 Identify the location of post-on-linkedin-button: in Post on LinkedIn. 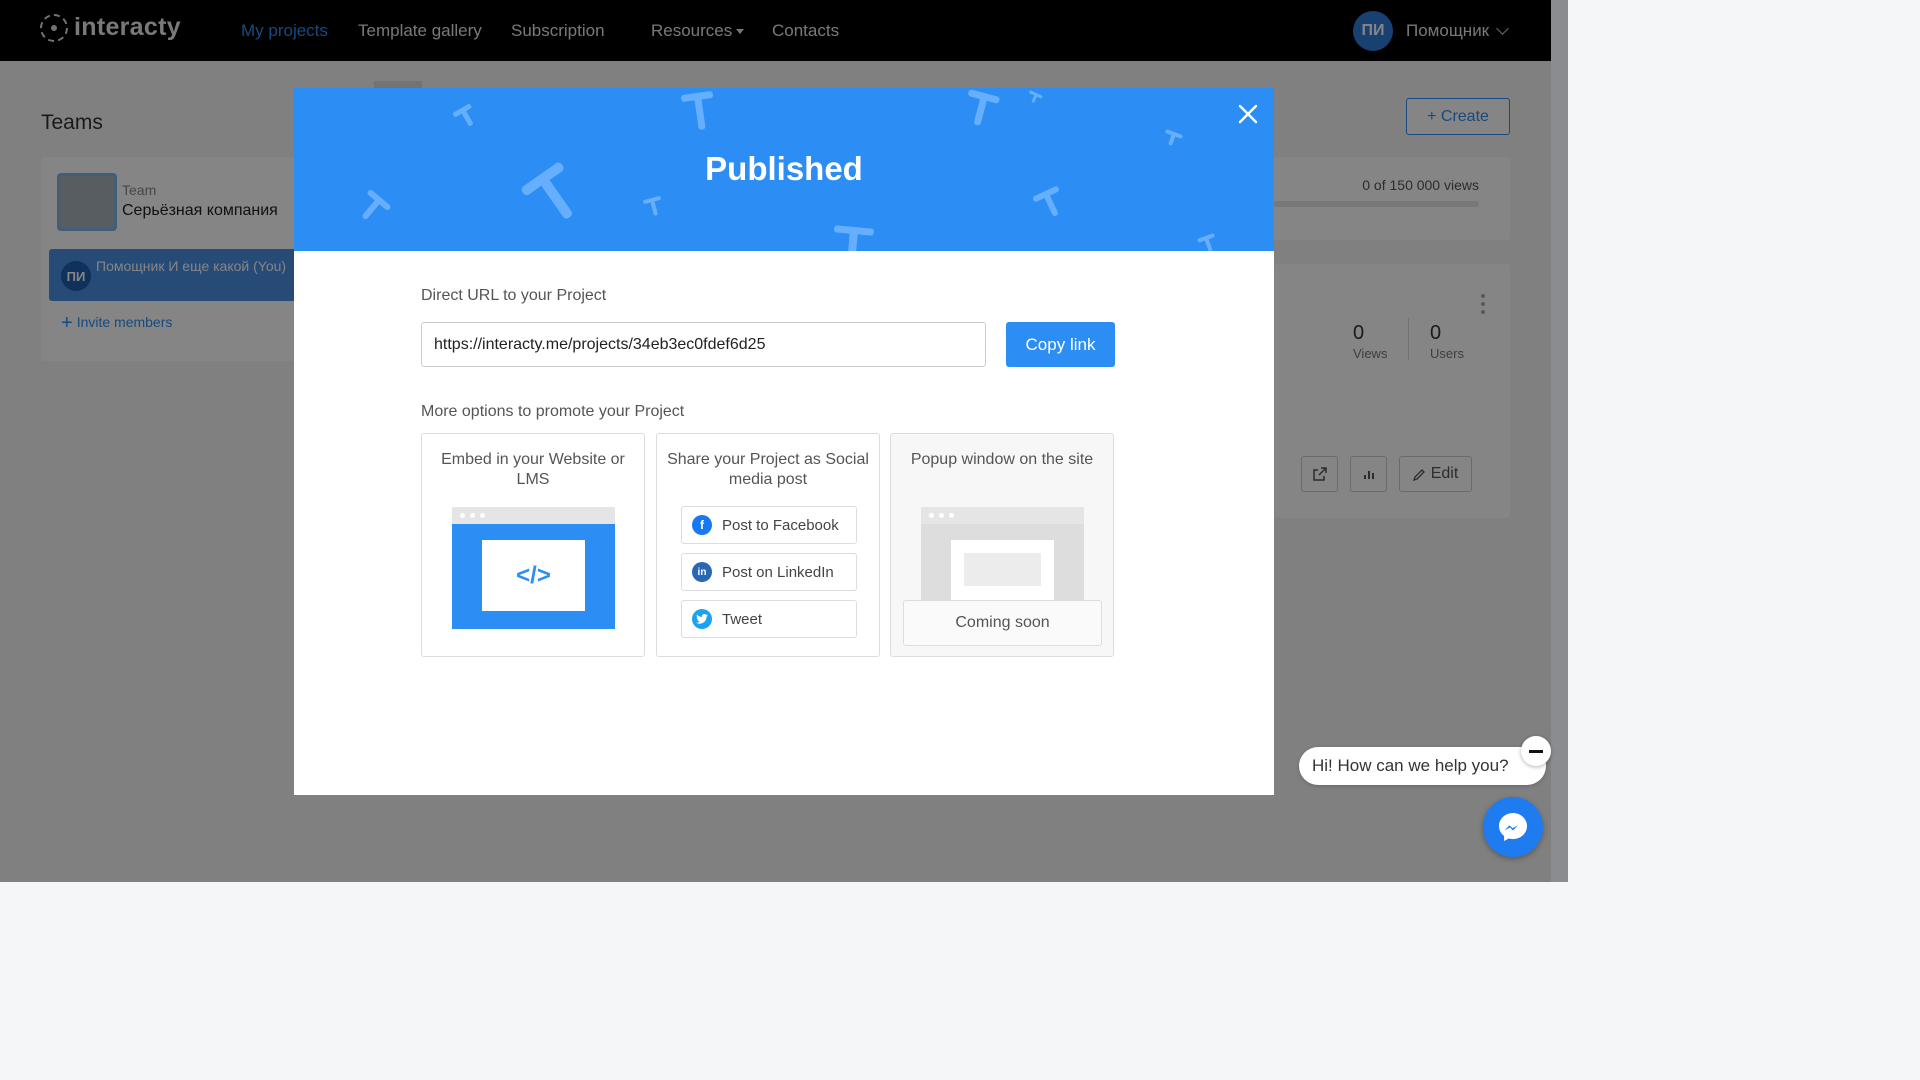
(769, 572).